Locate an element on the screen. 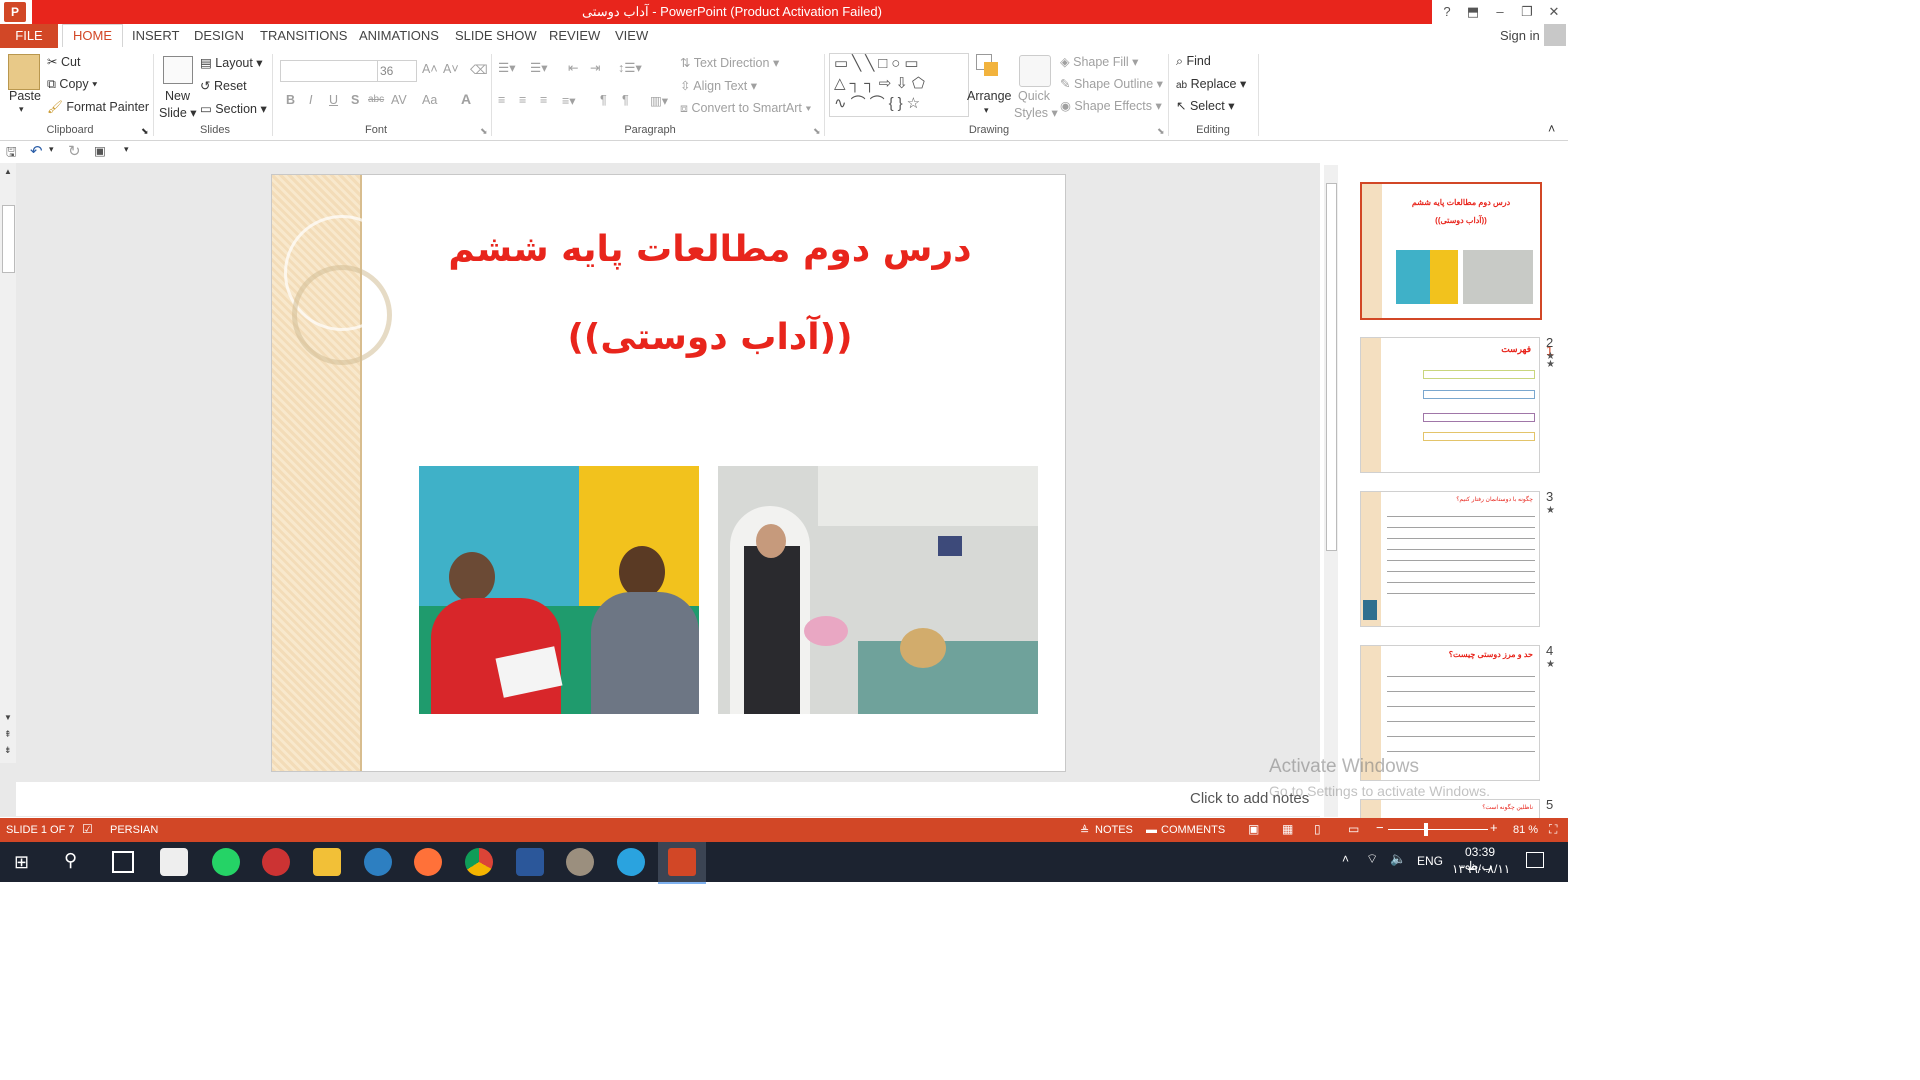 This screenshot has width=1920, height=1080. thumbnail-scrollbar is located at coordinates (1331, 491).